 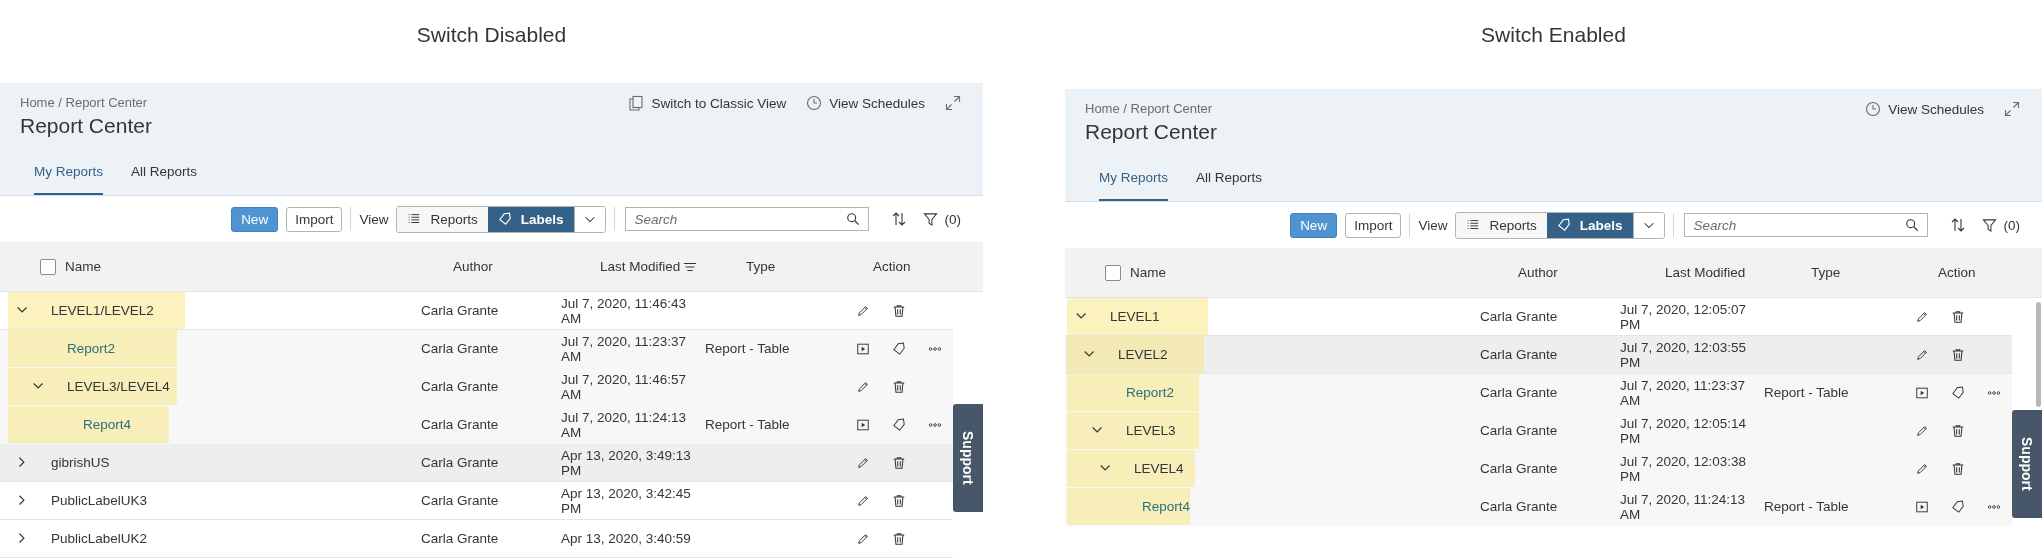 I want to click on type-cell: Report - Table, so click(x=1806, y=506).